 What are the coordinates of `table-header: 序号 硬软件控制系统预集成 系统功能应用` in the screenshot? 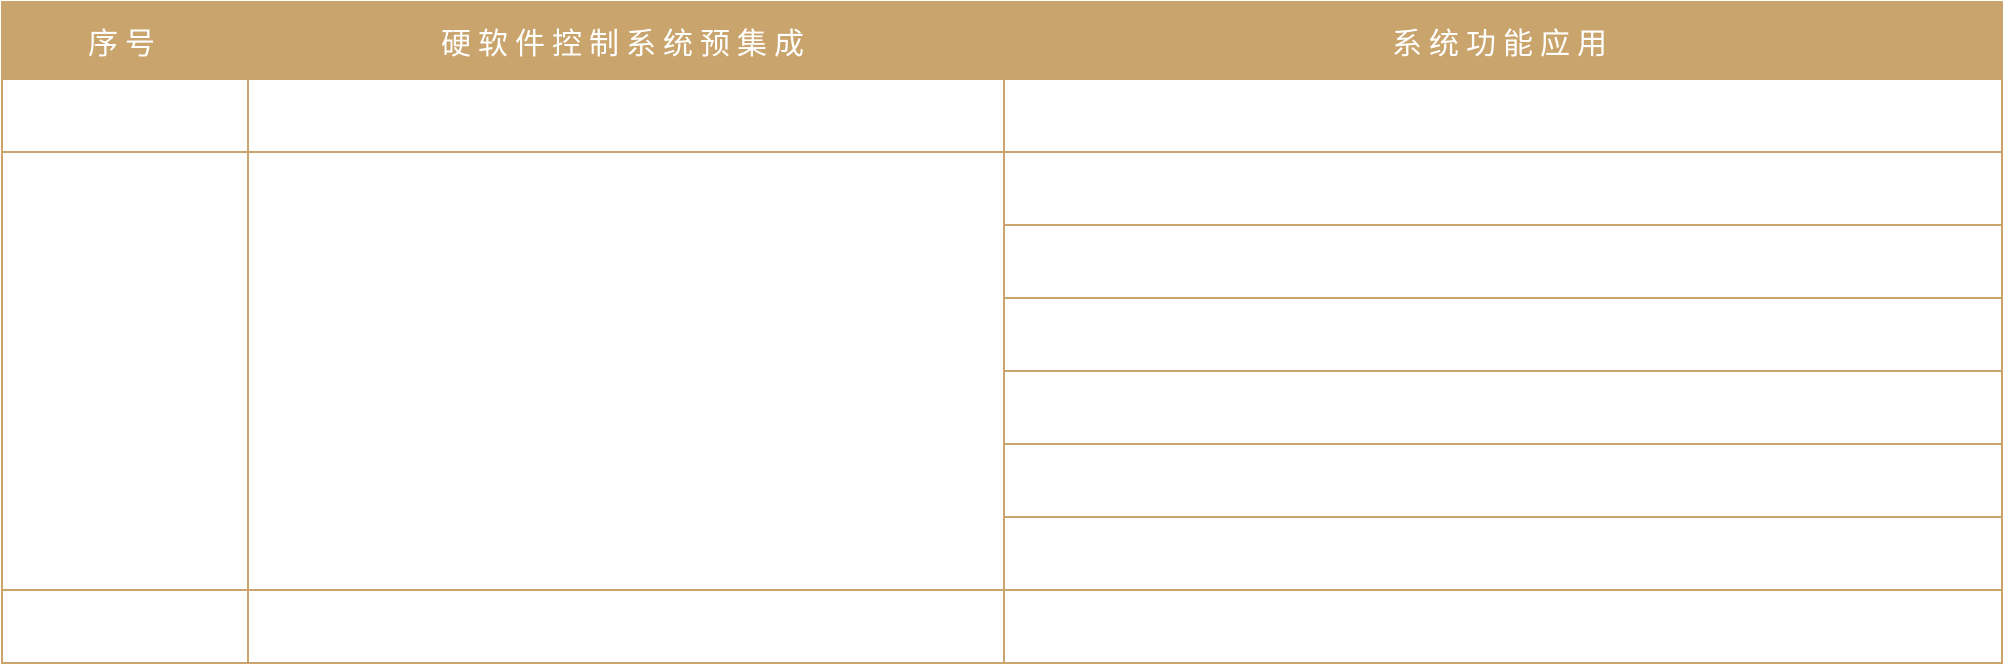 It's located at (1002, 40).